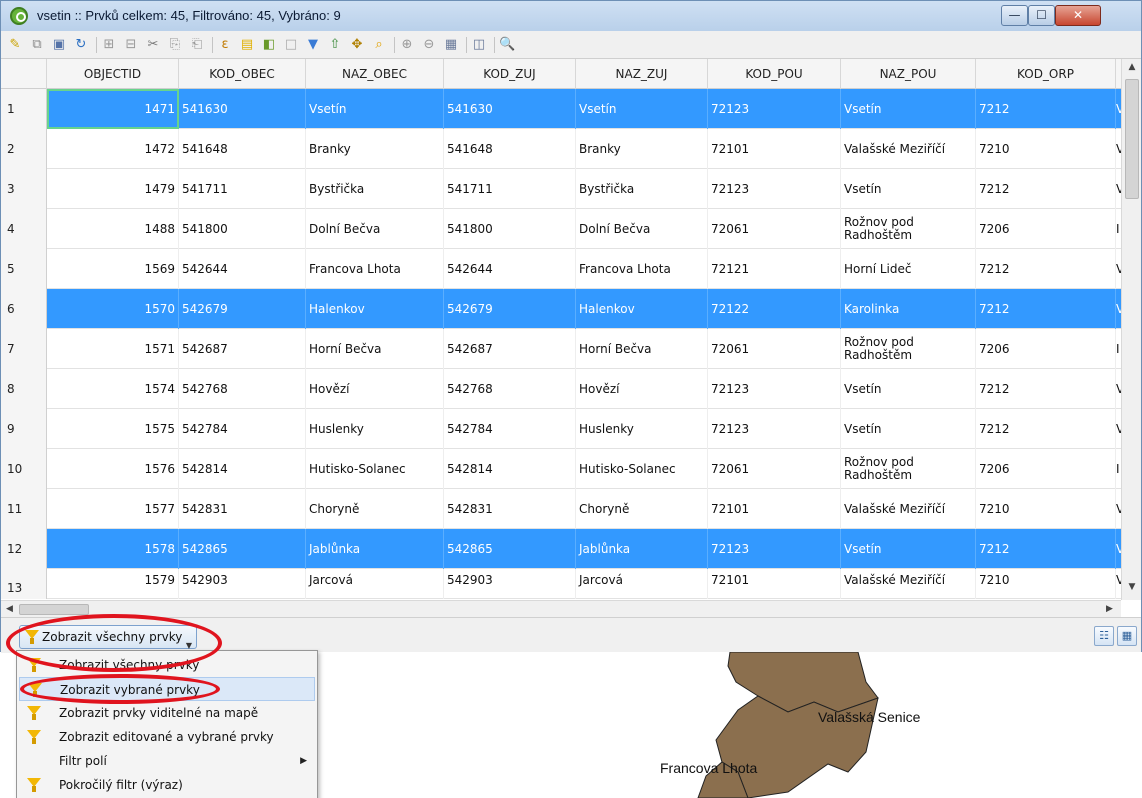 This screenshot has width=1142, height=798. I want to click on scroll-left-icon: ◀, so click(9, 609).